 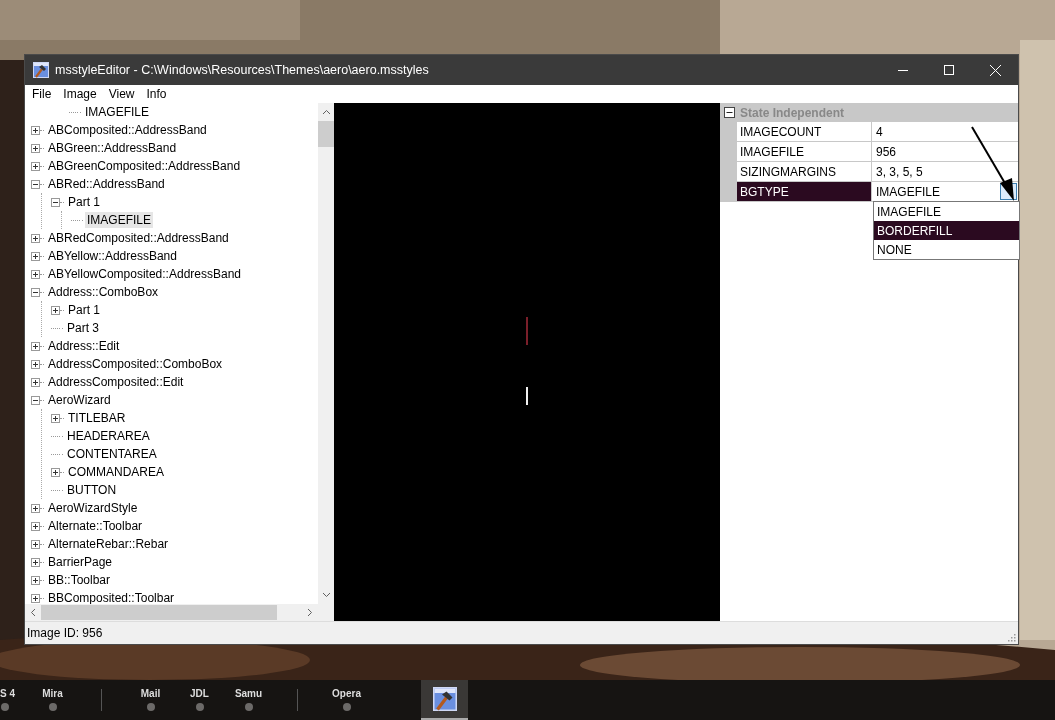 What do you see at coordinates (112, 256) in the screenshot?
I see `tree-item: ABYellow::AddressBand` at bounding box center [112, 256].